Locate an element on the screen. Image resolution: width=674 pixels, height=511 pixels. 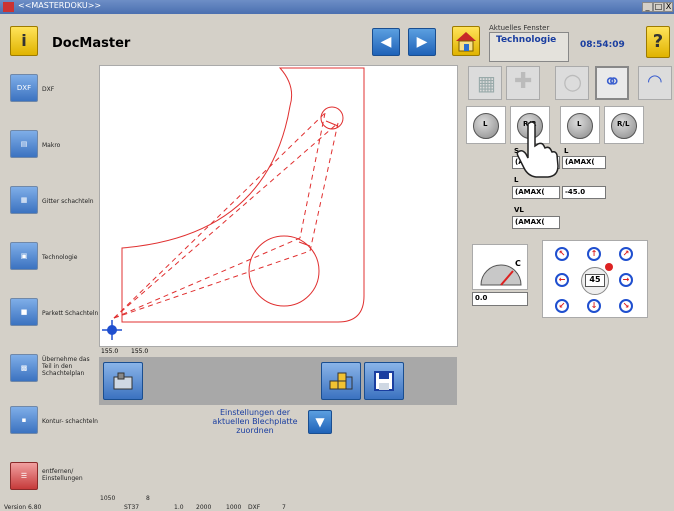
dir-up-button: ↑ is located at coordinates (594, 254).